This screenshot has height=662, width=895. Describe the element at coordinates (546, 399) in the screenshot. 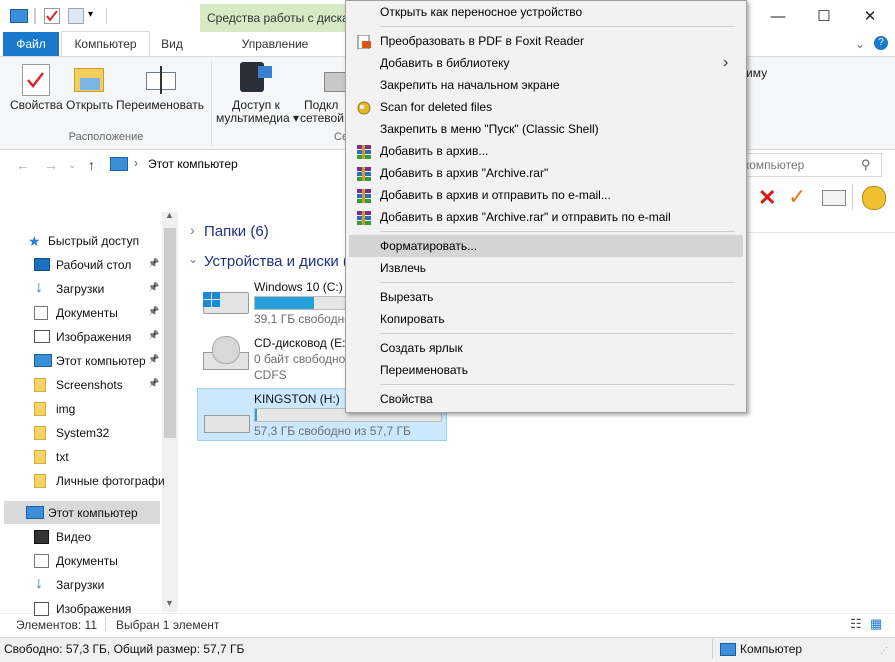

I see `context-menu-item: Свойства` at that location.